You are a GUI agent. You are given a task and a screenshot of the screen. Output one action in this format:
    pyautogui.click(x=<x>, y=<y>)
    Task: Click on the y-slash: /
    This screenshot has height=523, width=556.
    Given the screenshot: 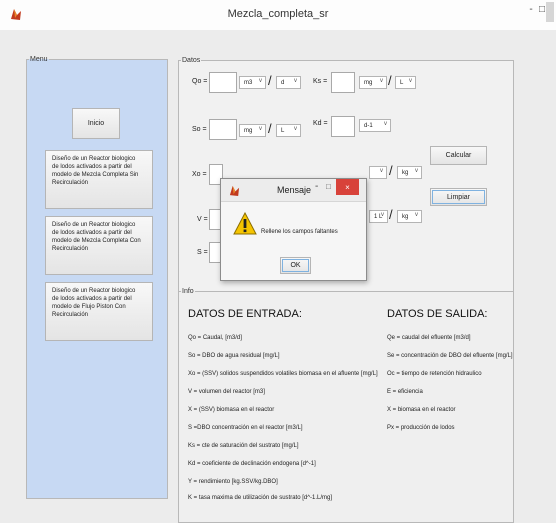 What is the action you would take?
    pyautogui.click(x=391, y=170)
    